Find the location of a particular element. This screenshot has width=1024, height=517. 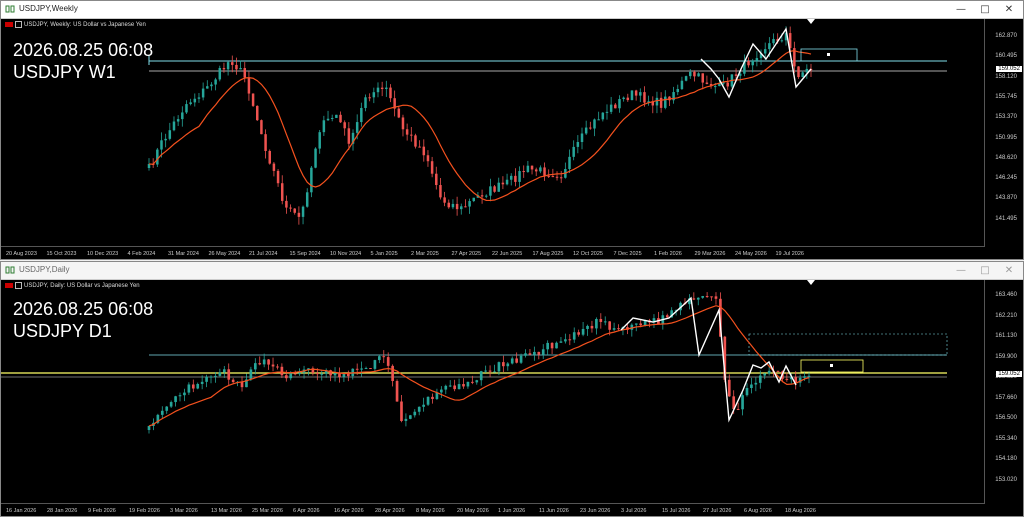

time-tick-label: 1 Feb 2026 is located at coordinates (668, 254).